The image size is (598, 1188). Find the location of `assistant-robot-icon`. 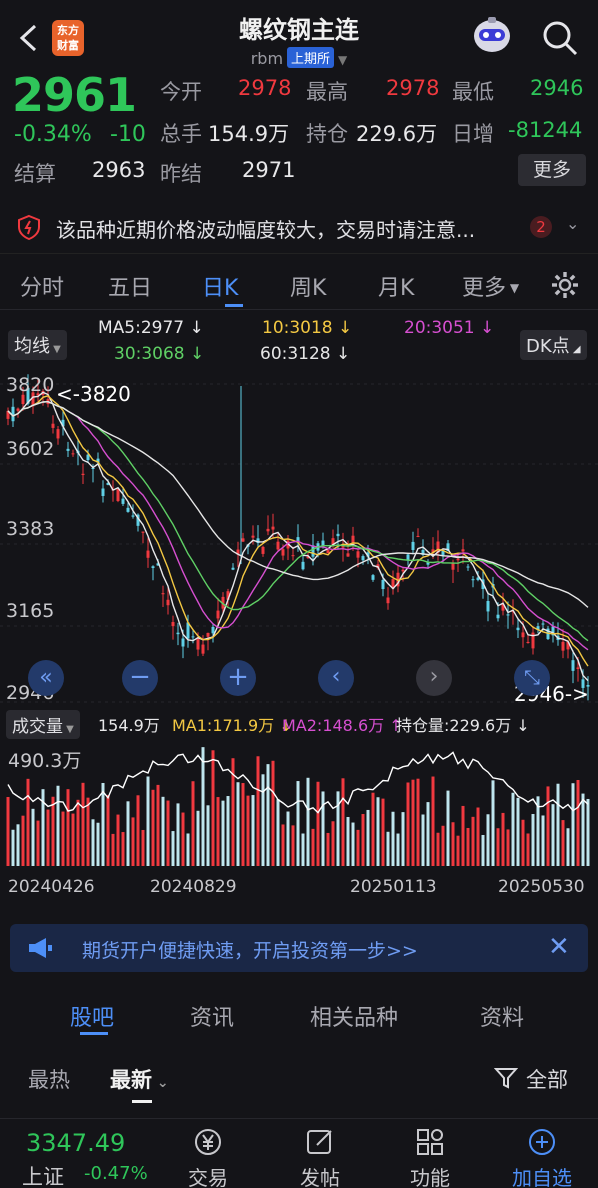

assistant-robot-icon is located at coordinates (492, 36).